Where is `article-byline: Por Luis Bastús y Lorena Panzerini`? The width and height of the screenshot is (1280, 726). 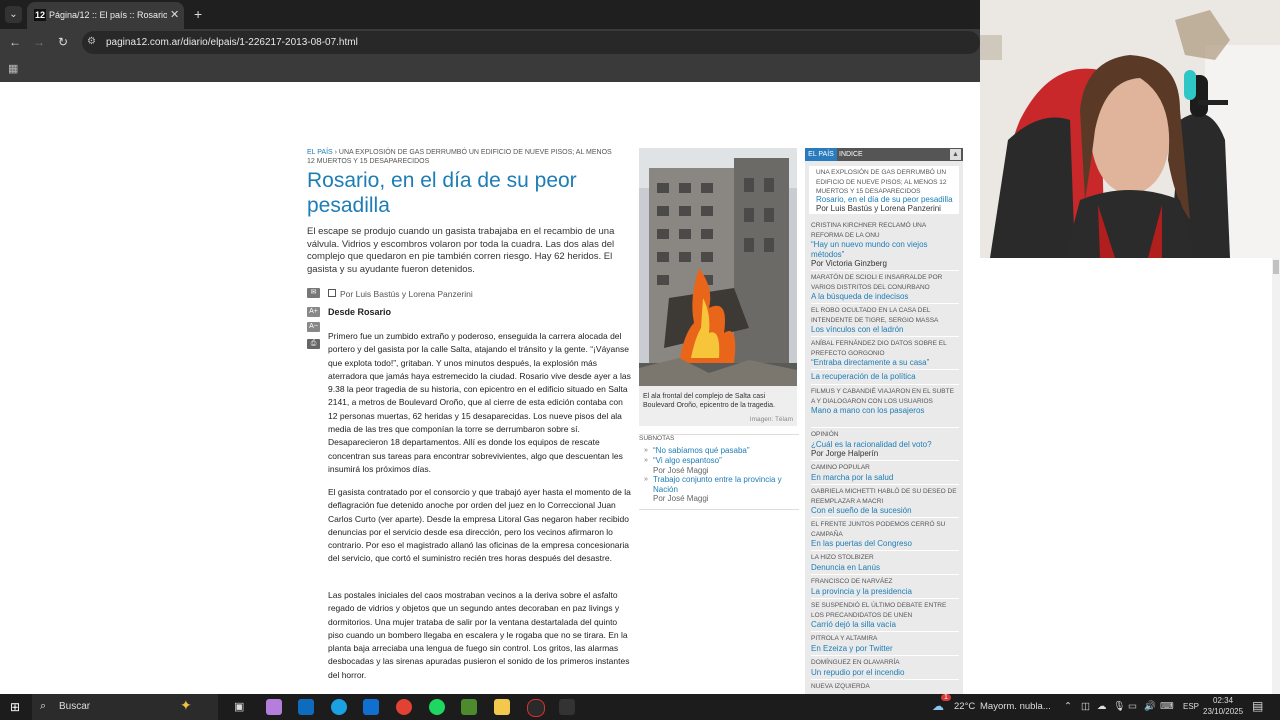 article-byline: Por Luis Bastús y Lorena Panzerini is located at coordinates (400, 294).